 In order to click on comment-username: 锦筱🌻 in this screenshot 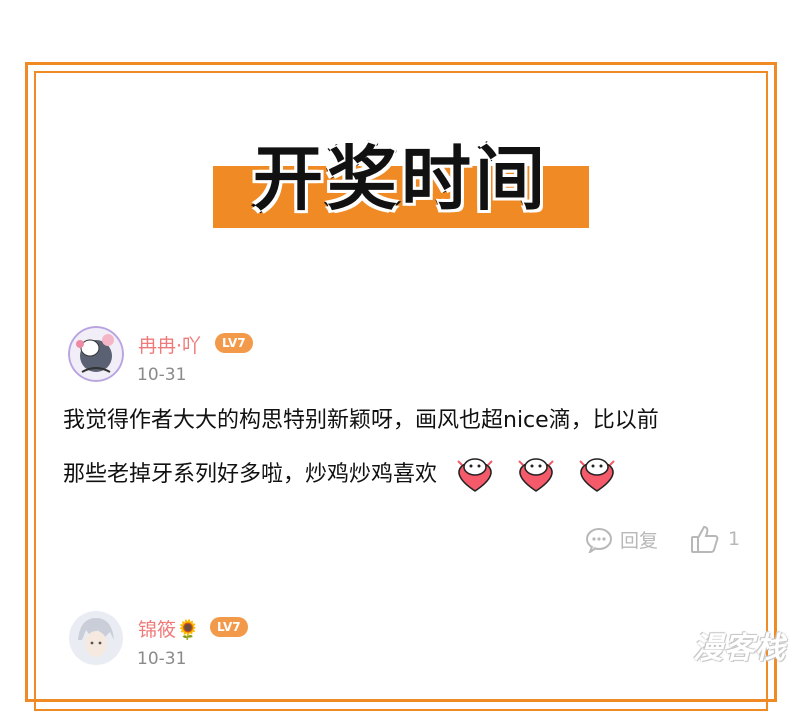, I will do `click(169, 628)`.